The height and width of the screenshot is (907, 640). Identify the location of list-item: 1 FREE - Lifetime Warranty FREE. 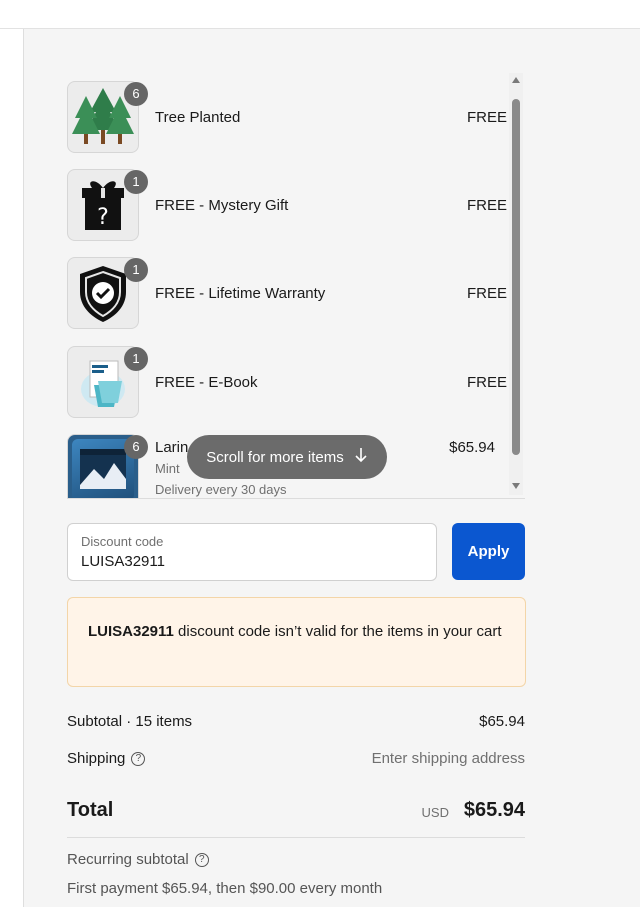
(289, 289).